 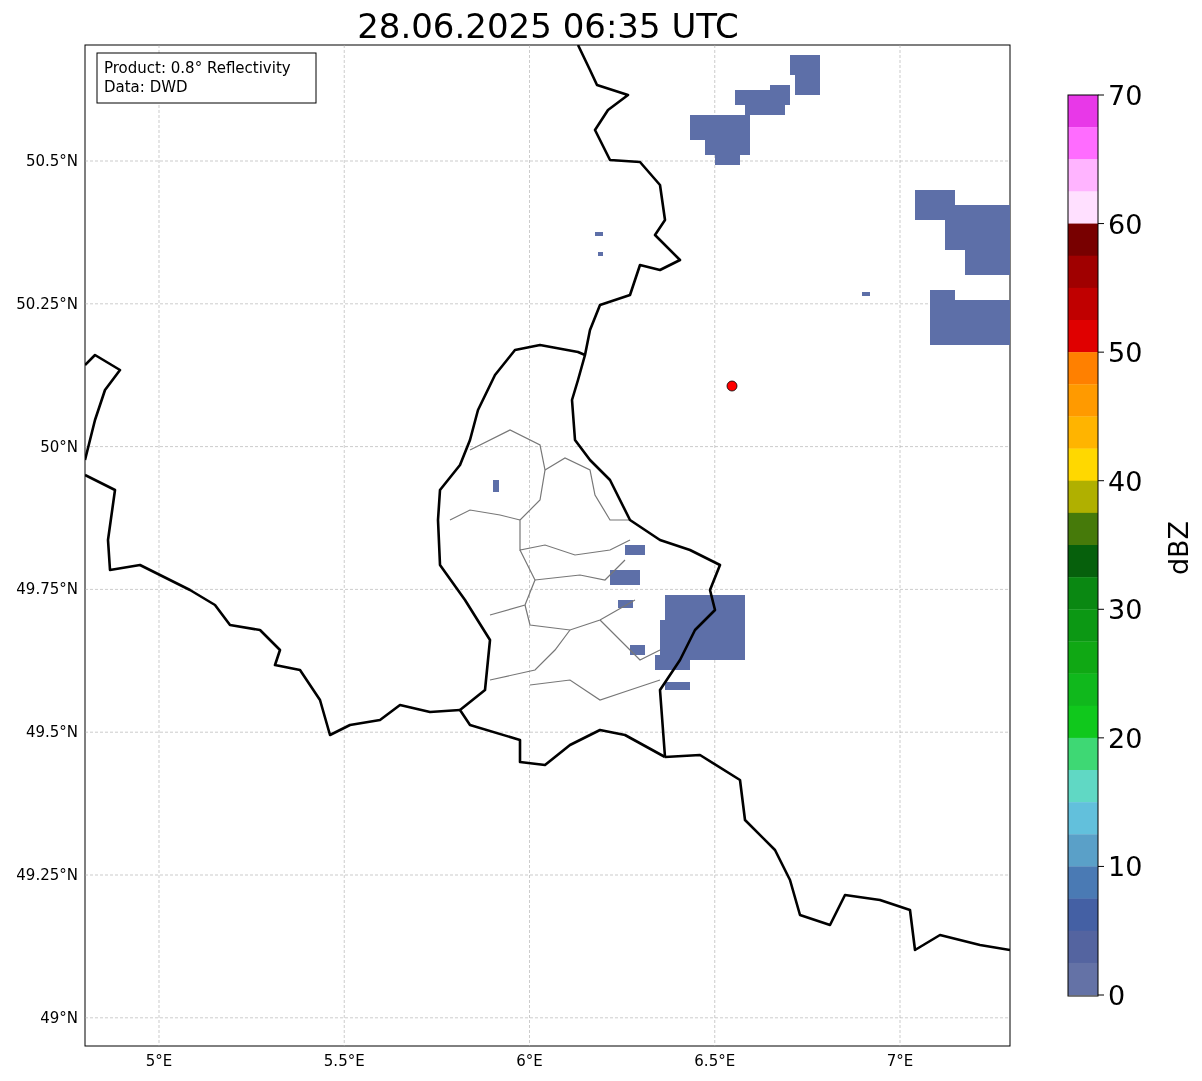 I want to click on chart-title: 28.06.2025 06:35 UTC, so click(x=548, y=26).